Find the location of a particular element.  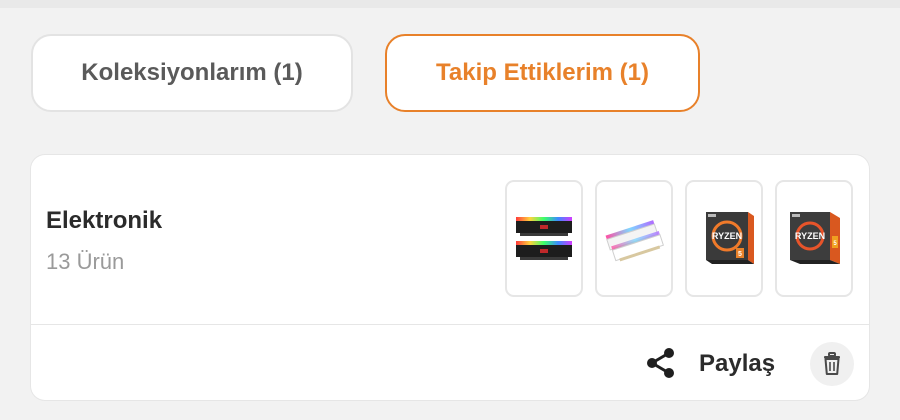

tab-following: Takip Ettiklerim (1) is located at coordinates (542, 73).